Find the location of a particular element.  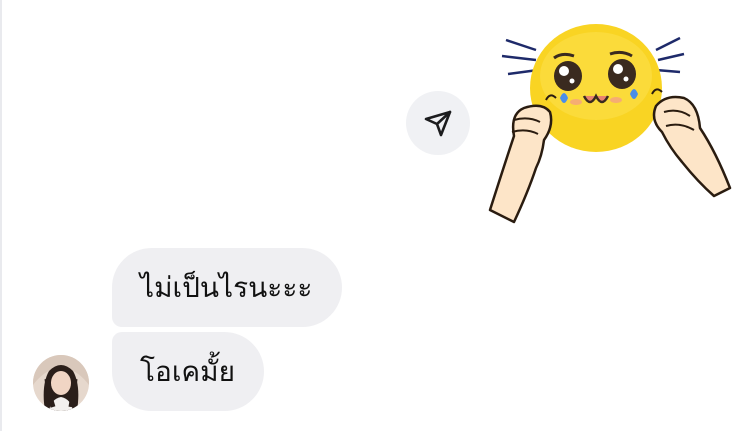

message-text: ไม่เป็นไรนะะะ is located at coordinates (226, 287).